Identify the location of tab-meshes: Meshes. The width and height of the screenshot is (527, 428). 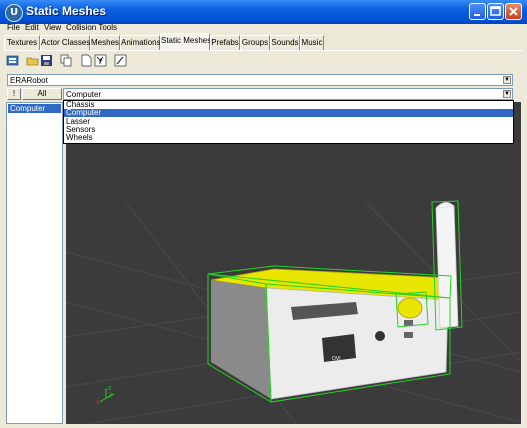
(105, 42).